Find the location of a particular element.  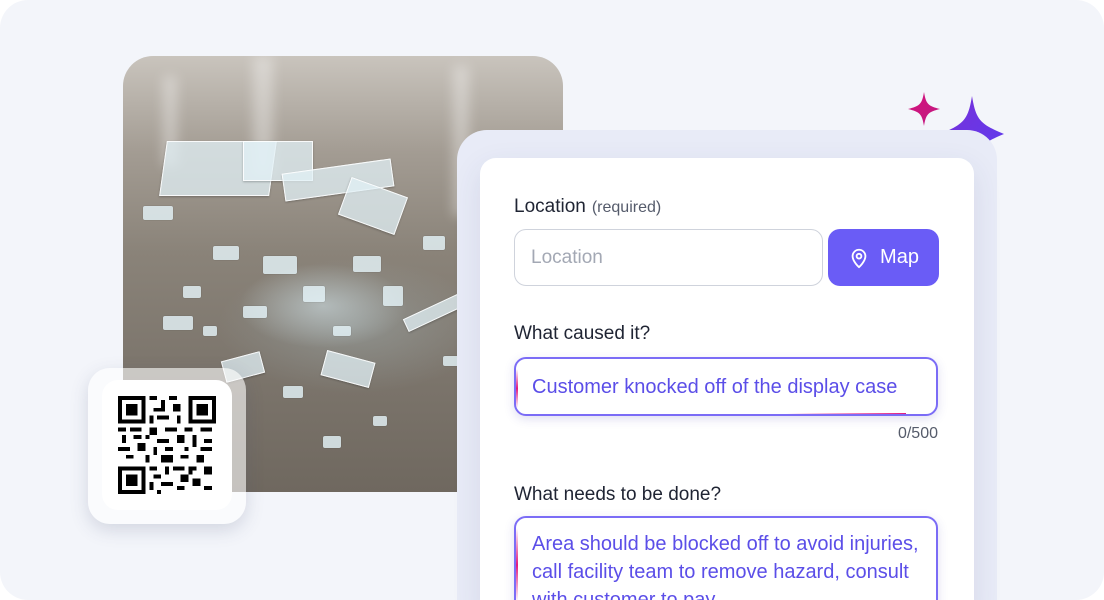

map-pin-icon is located at coordinates (859, 258).